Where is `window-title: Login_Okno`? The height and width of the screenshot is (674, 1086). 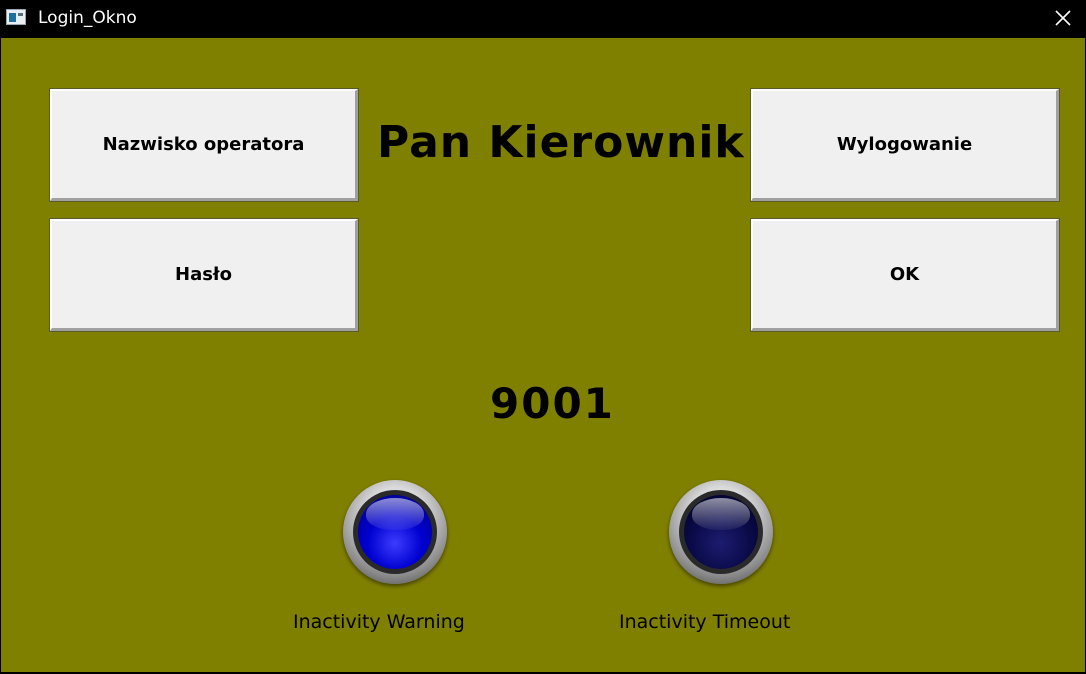 window-title: Login_Okno is located at coordinates (87, 18).